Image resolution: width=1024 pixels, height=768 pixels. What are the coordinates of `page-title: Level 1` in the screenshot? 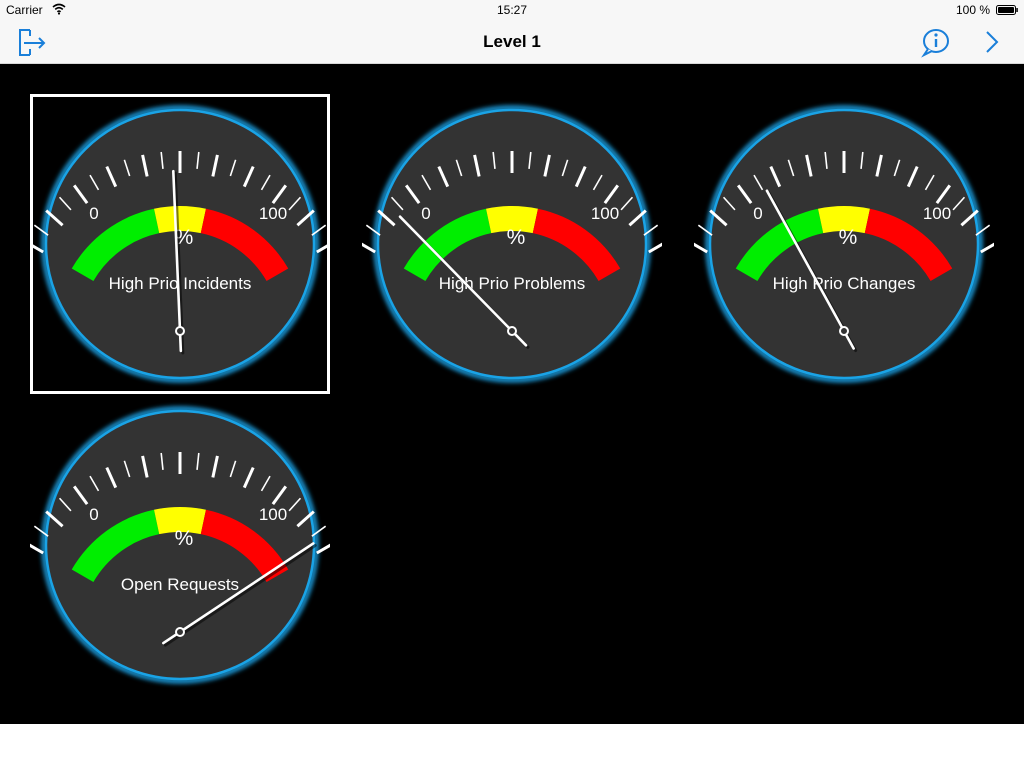 It's located at (512, 41).